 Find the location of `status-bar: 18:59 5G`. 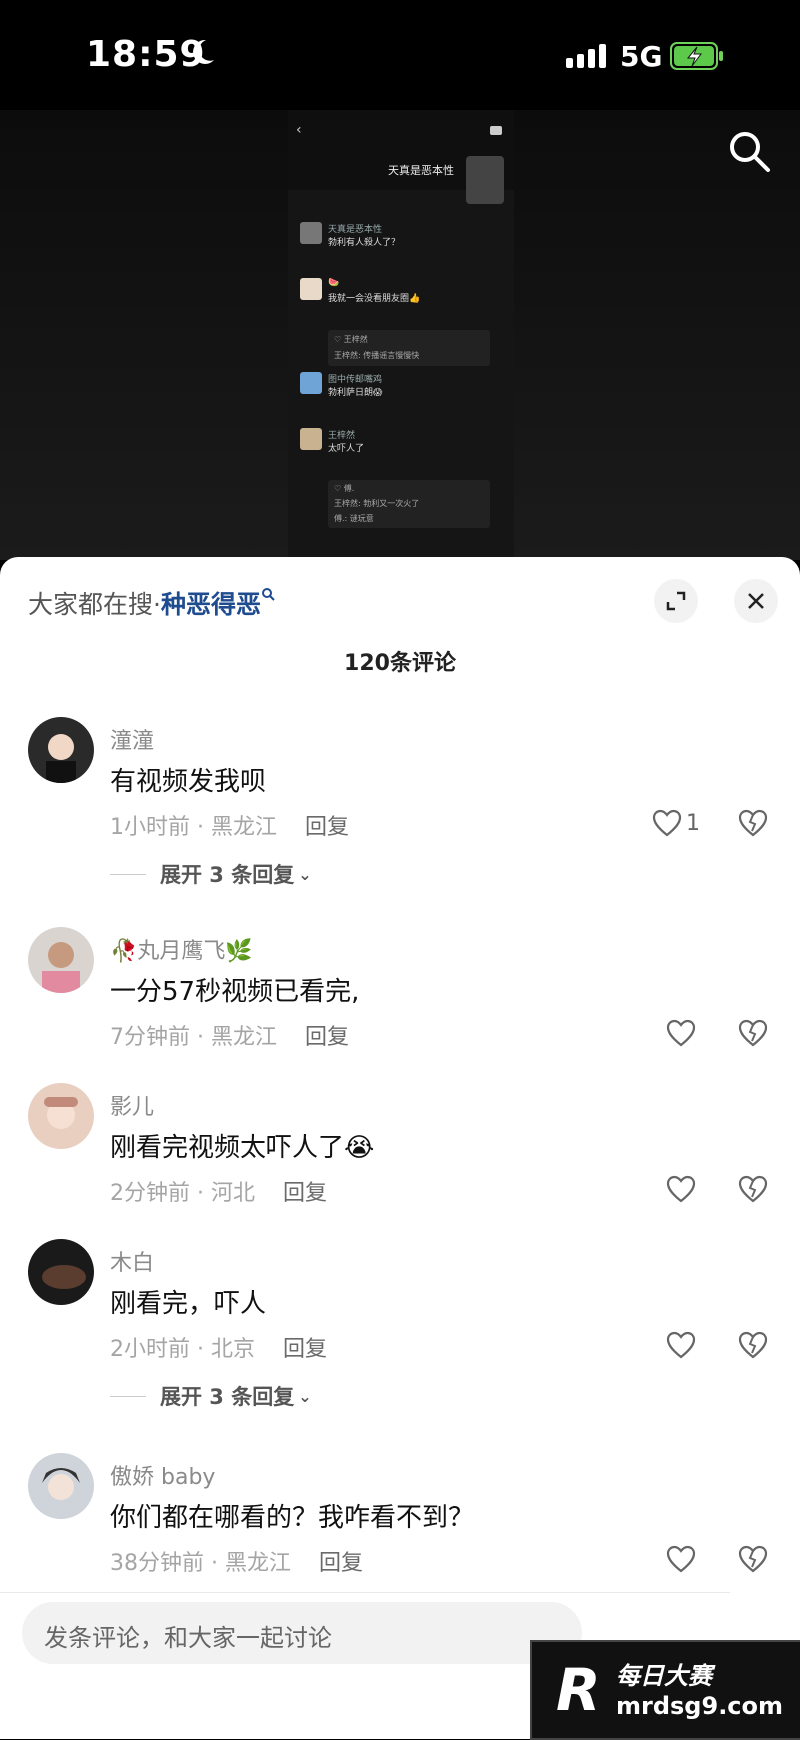

status-bar: 18:59 5G is located at coordinates (400, 55).